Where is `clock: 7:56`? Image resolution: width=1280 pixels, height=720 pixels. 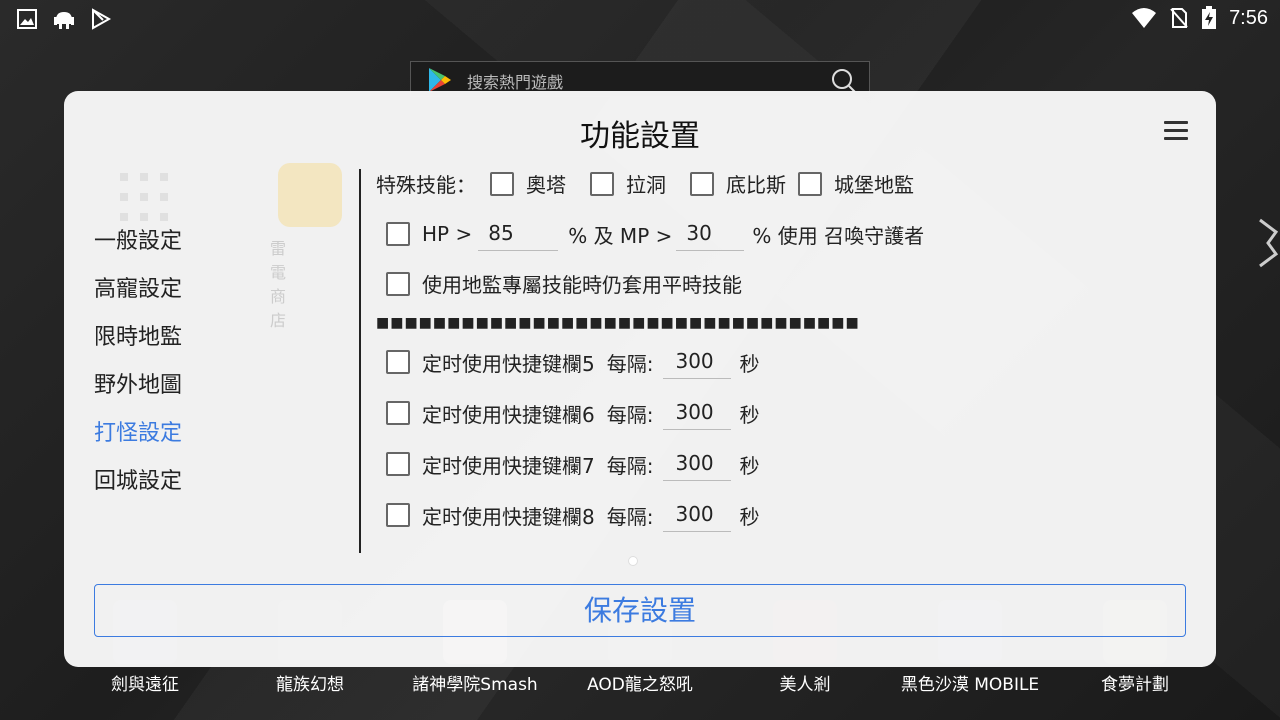 clock: 7:56 is located at coordinates (1248, 17).